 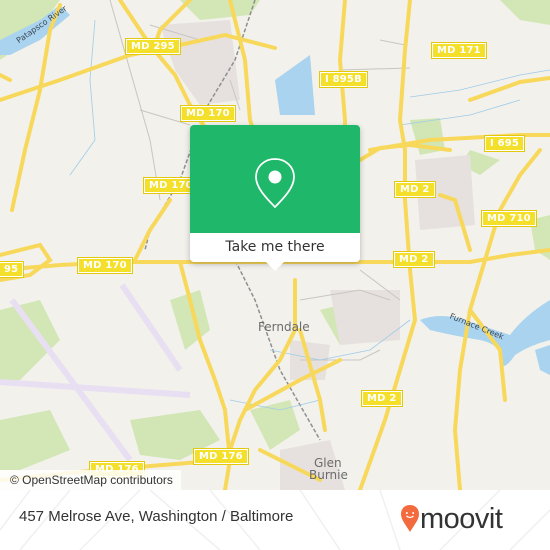 I want to click on moovit-wordmark: moovit, so click(x=461, y=519).